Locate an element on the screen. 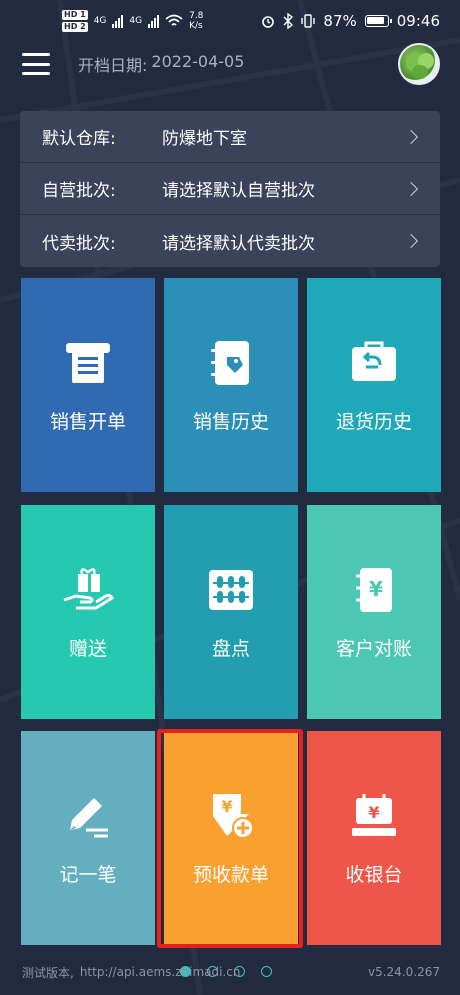 The height and width of the screenshot is (995, 460). battery-icon is located at coordinates (378, 21).